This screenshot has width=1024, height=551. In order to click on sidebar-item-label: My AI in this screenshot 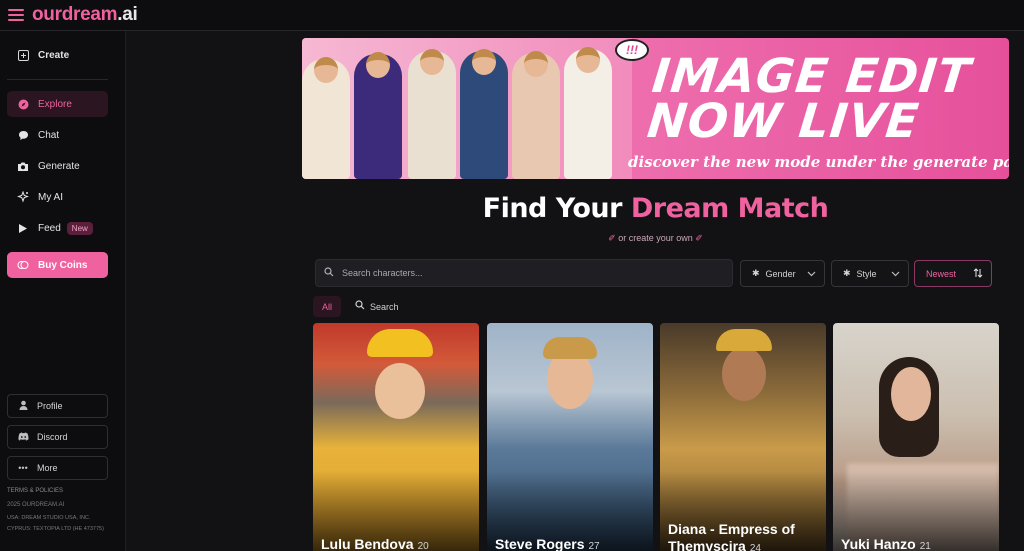, I will do `click(51, 197)`.